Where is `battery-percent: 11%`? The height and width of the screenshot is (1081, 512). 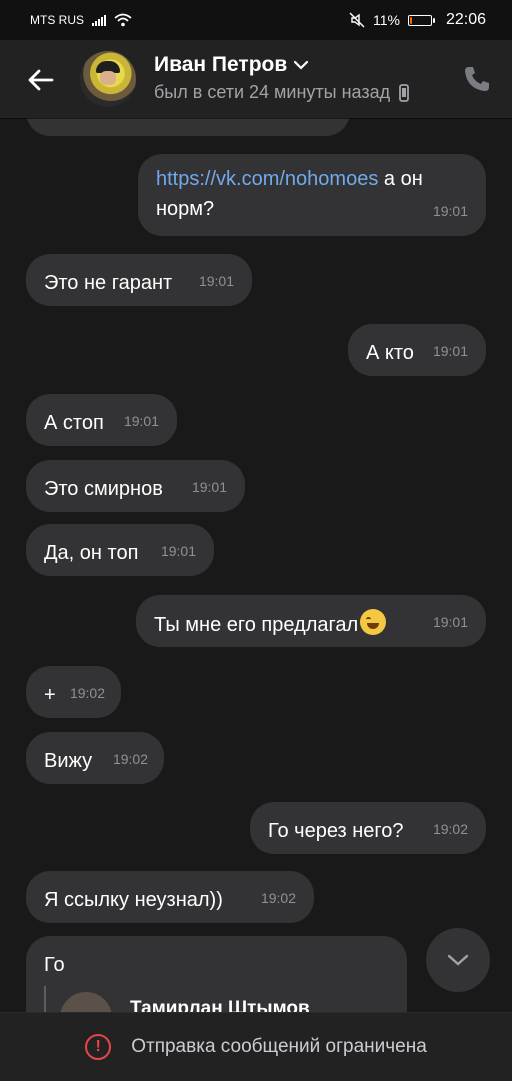 battery-percent: 11% is located at coordinates (386, 20).